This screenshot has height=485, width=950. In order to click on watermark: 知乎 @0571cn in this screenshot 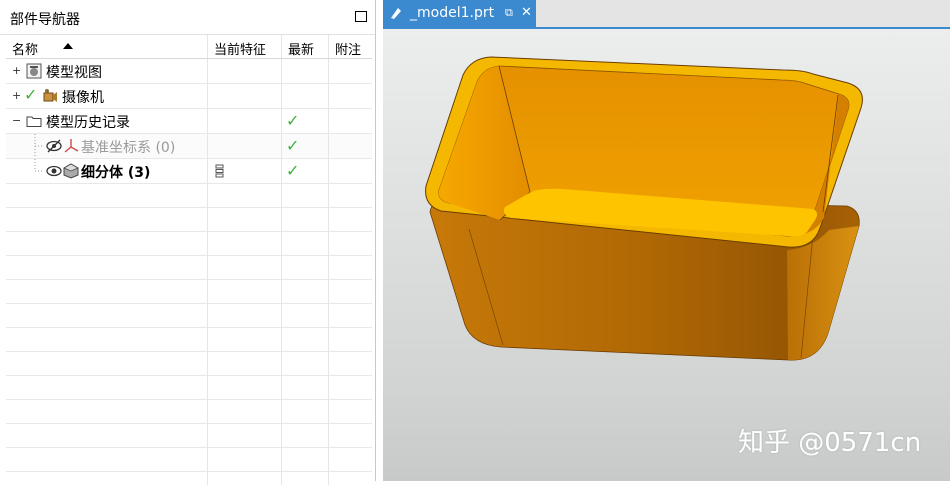, I will do `click(830, 443)`.